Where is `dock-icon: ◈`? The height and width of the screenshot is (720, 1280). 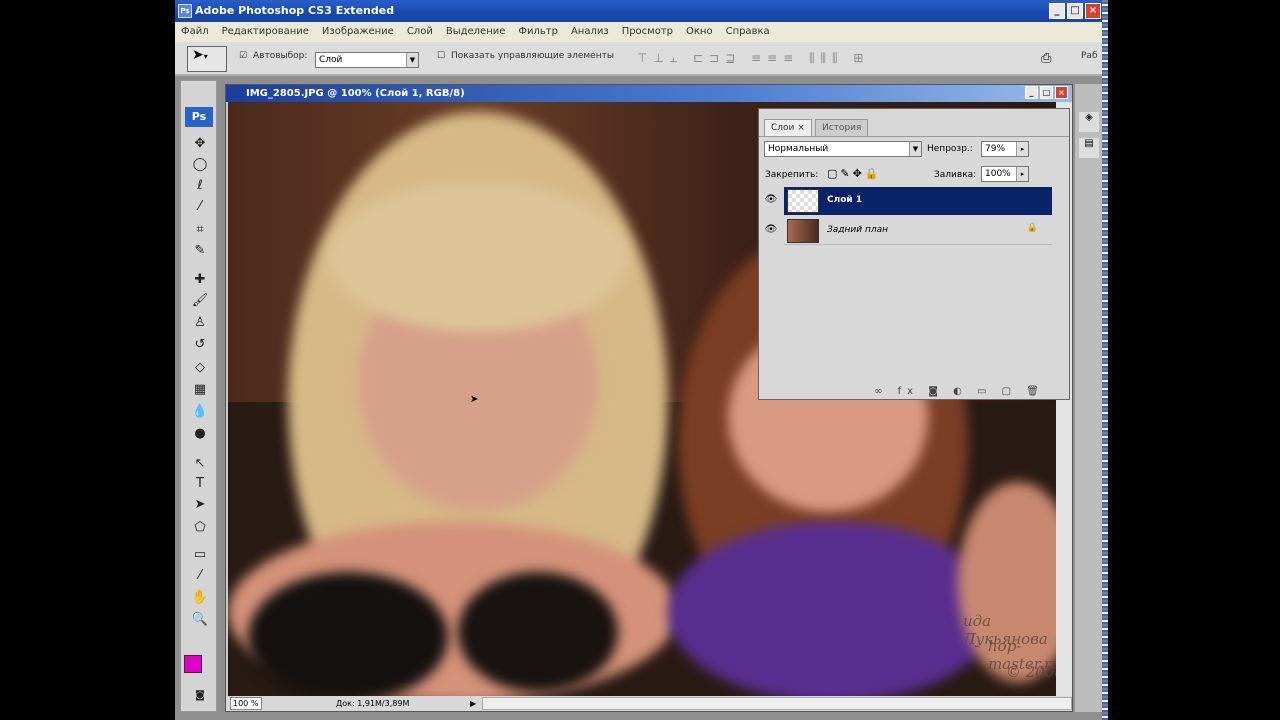 dock-icon: ◈ is located at coordinates (1089, 122).